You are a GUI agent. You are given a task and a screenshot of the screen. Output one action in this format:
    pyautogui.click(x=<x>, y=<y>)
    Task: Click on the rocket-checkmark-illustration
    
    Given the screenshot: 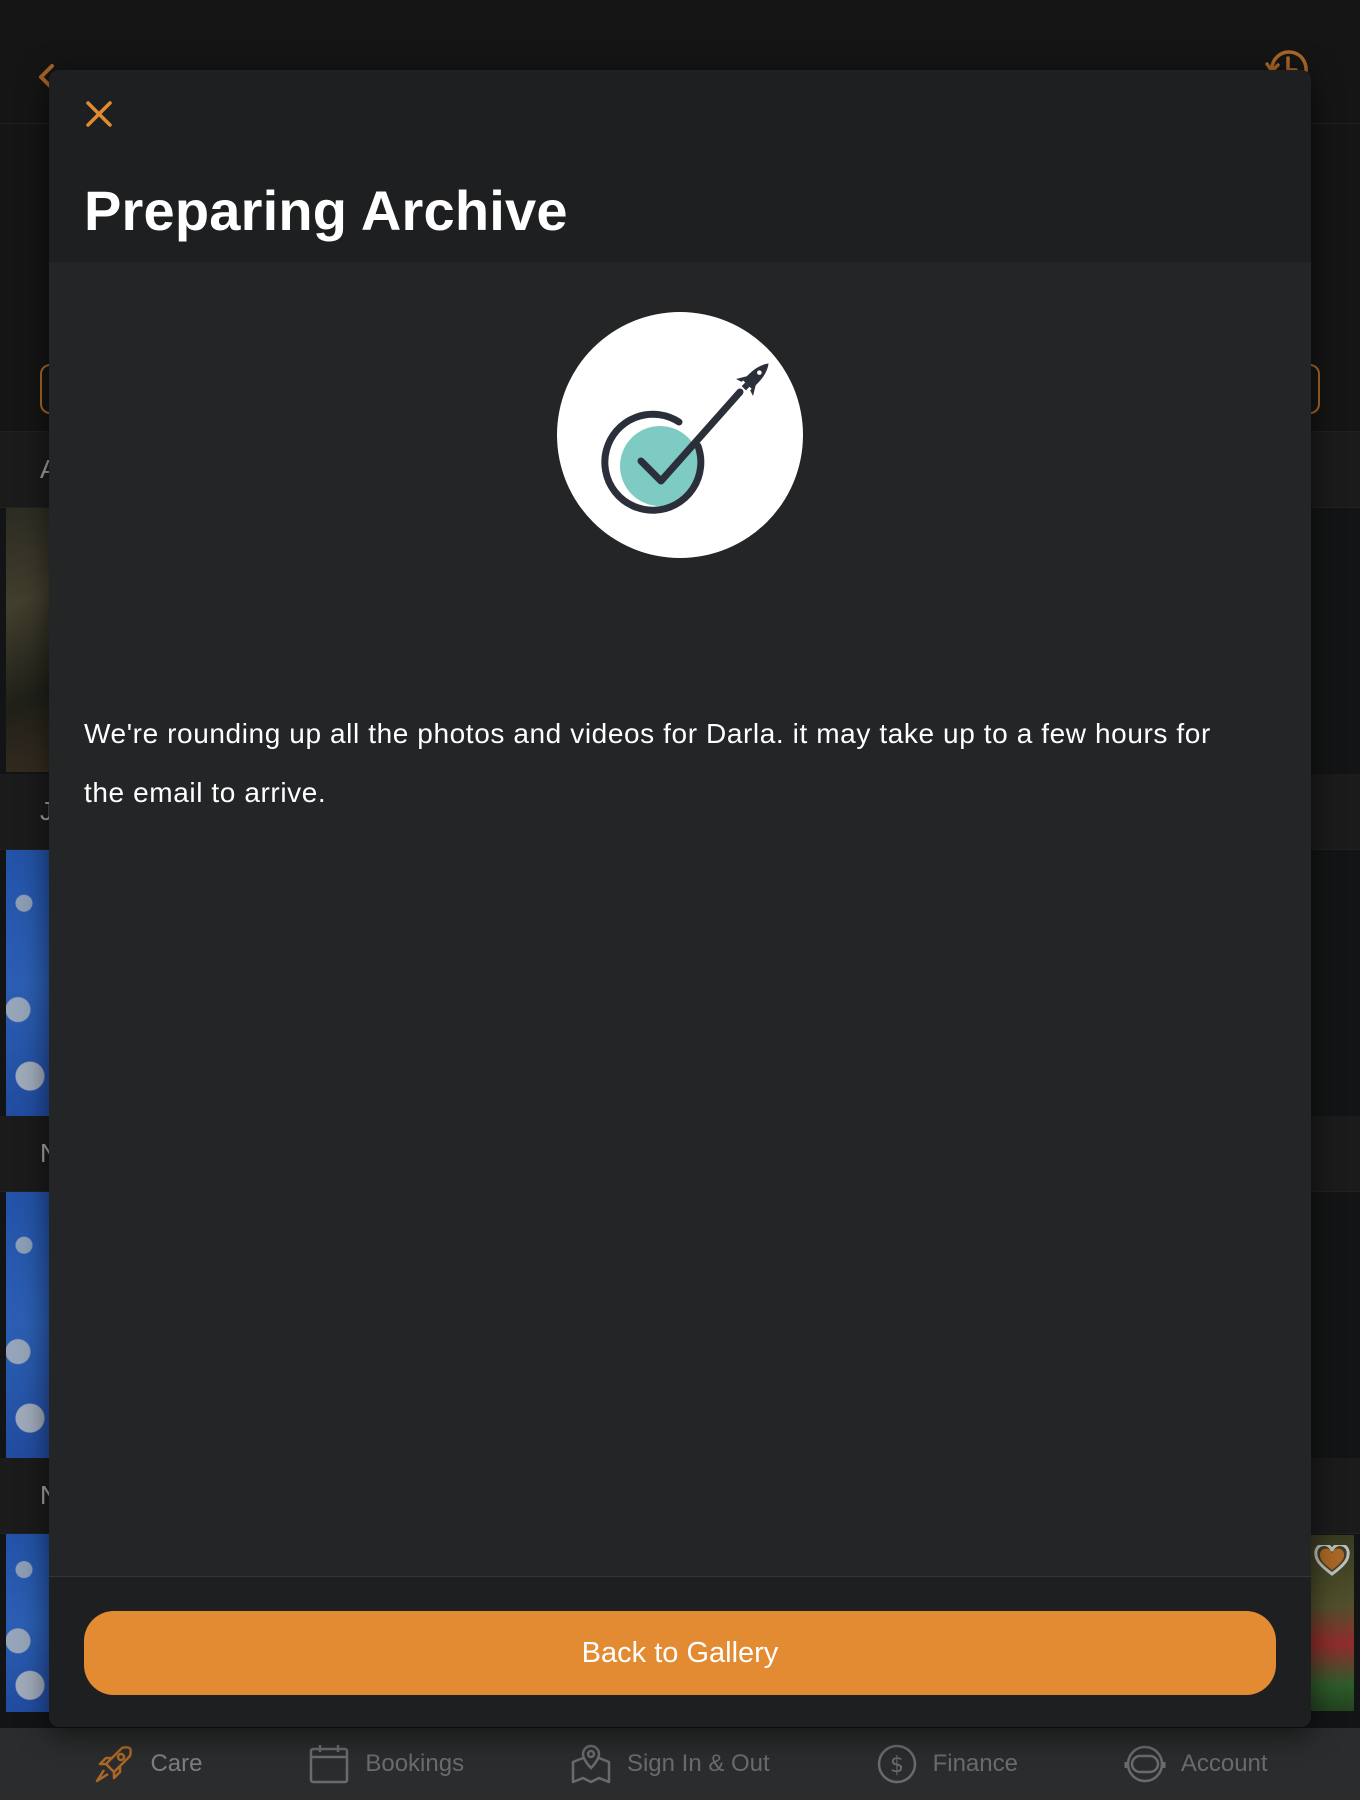 What is the action you would take?
    pyautogui.click(x=680, y=435)
    